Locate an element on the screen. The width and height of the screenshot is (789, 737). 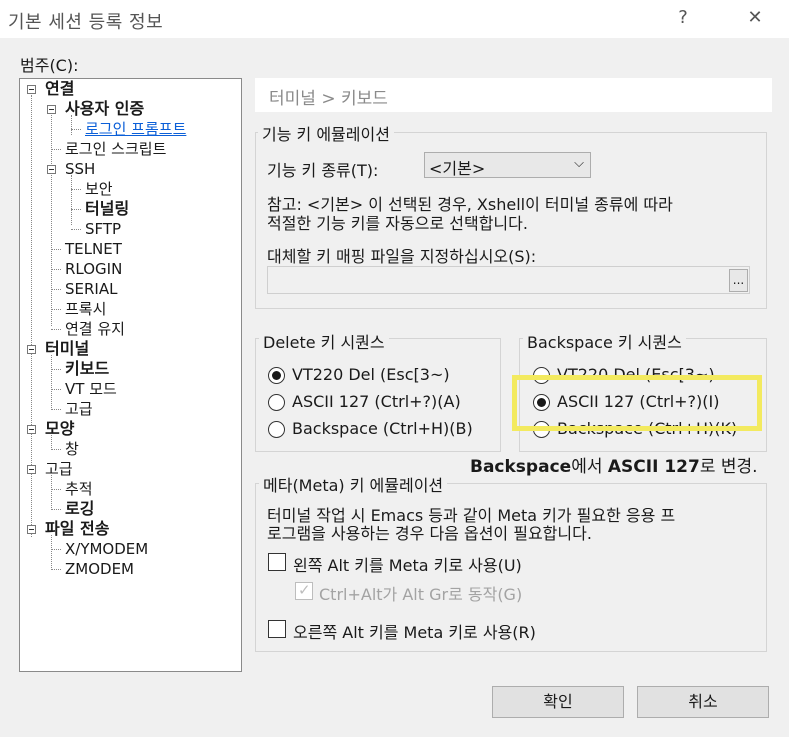
tree-item-login-prompt: 로그인 프롬프트 is located at coordinates (135, 129).